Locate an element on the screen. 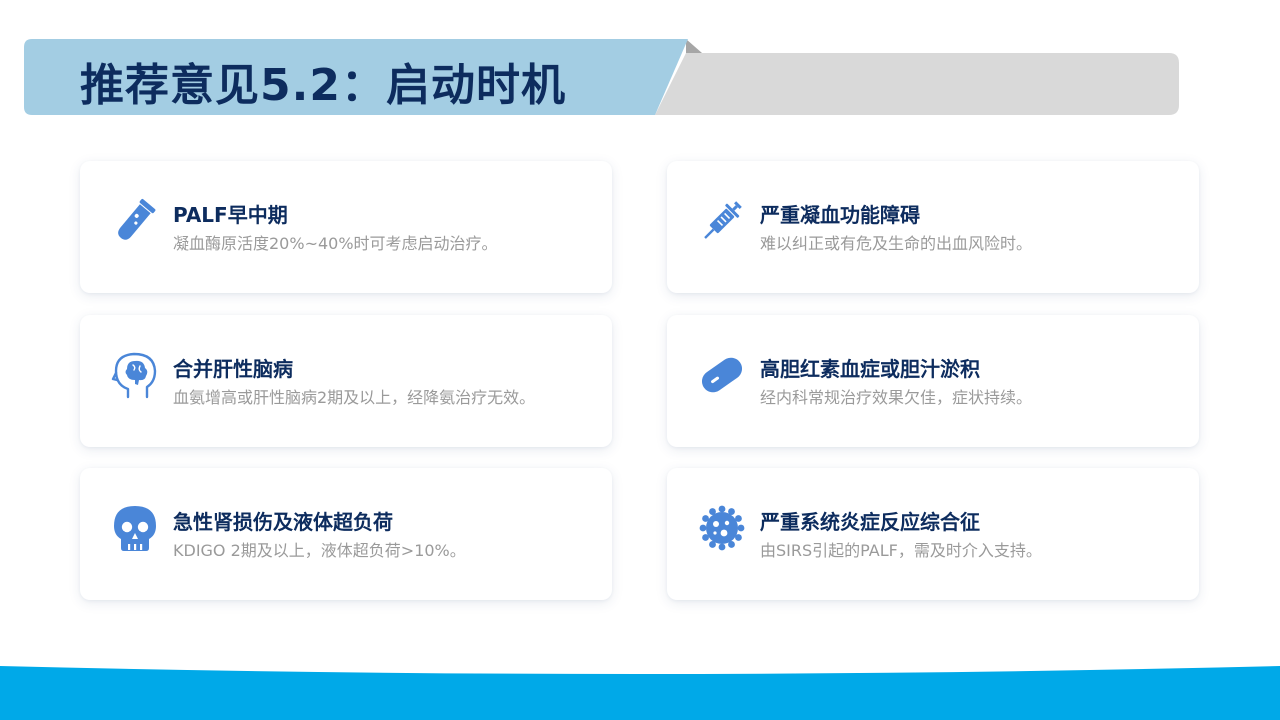  card-desc: 经内科常规治疗效果欠佳，症状持续。 is located at coordinates (896, 397).